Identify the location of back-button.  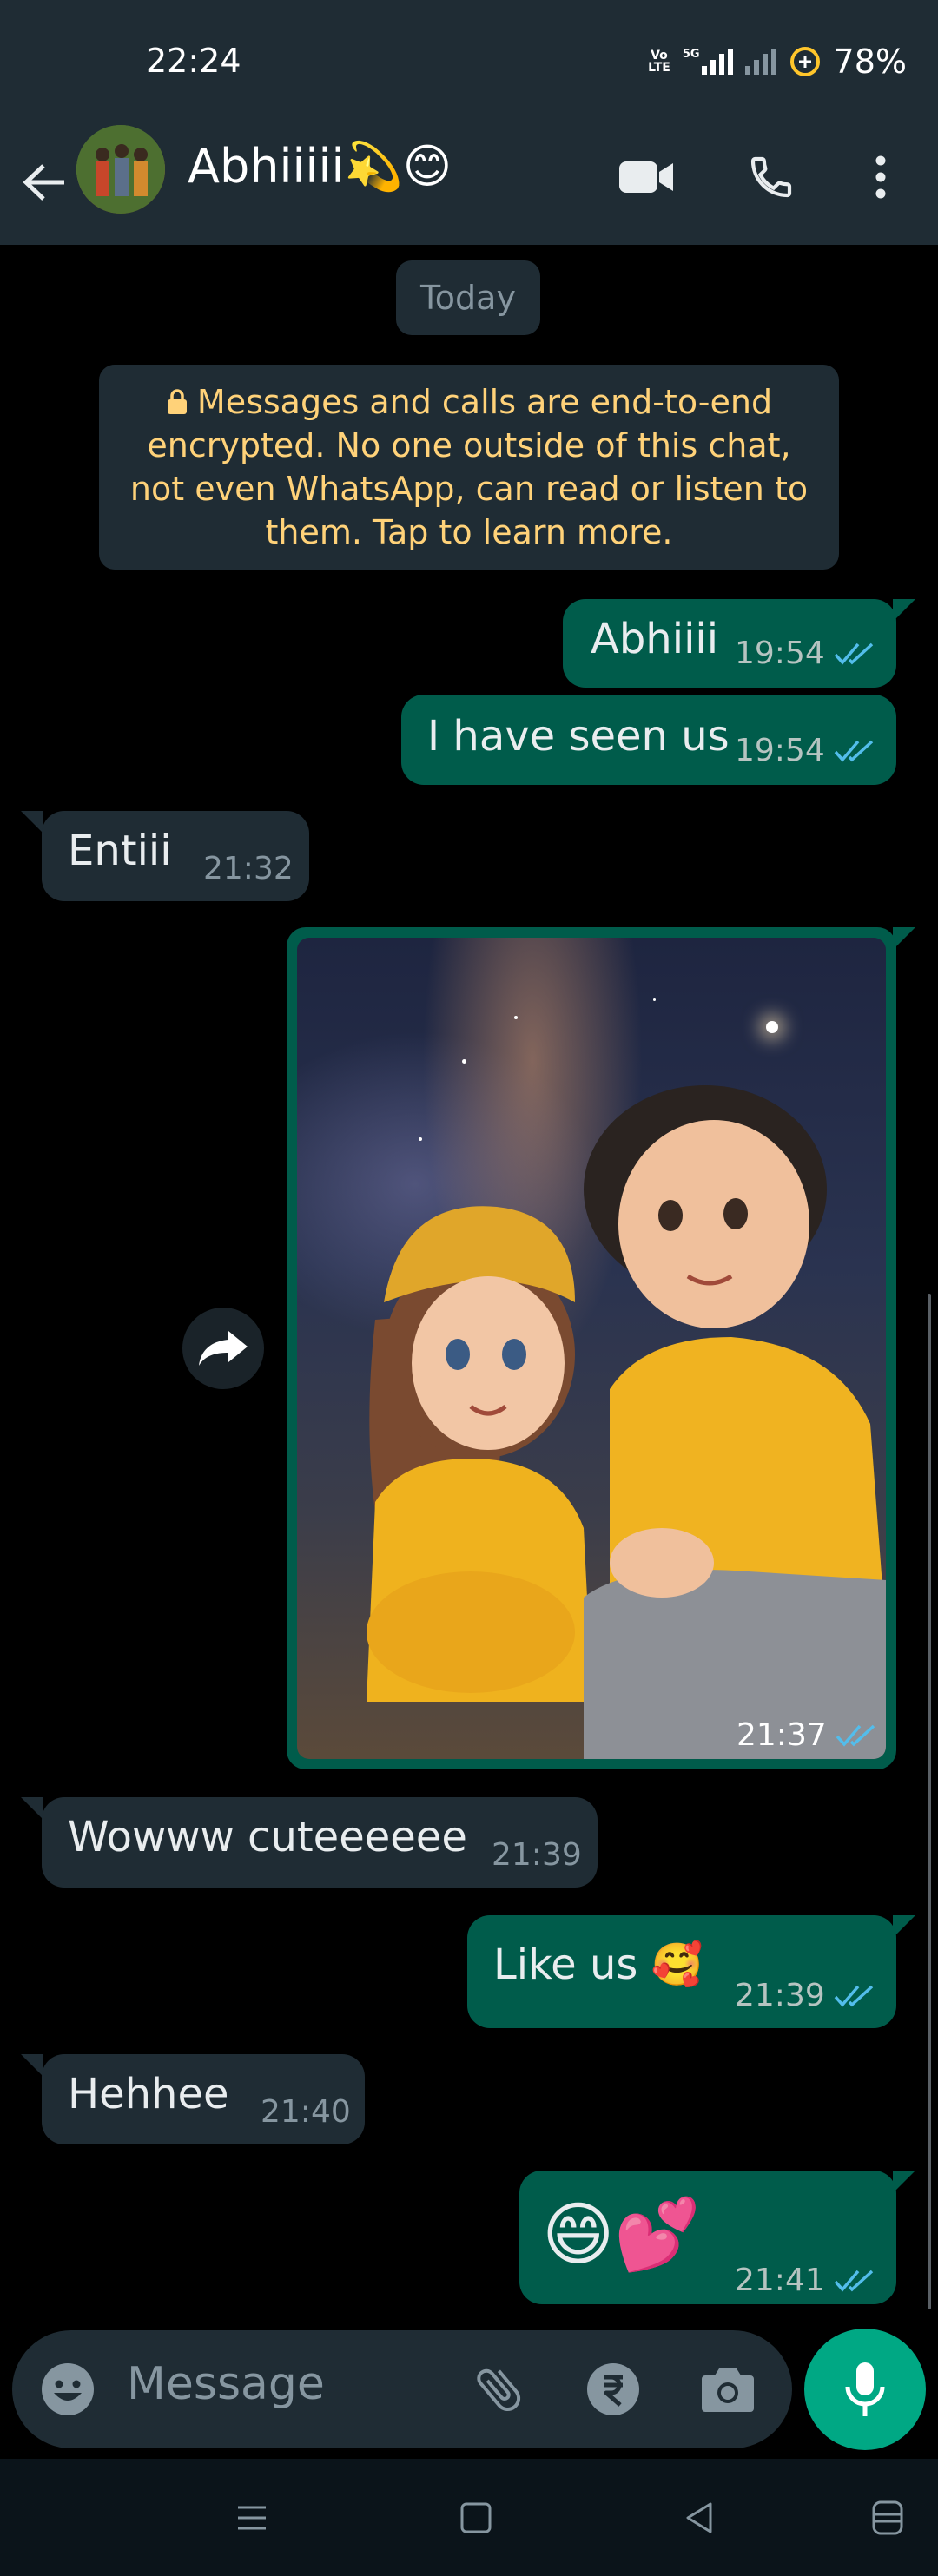
(43, 182).